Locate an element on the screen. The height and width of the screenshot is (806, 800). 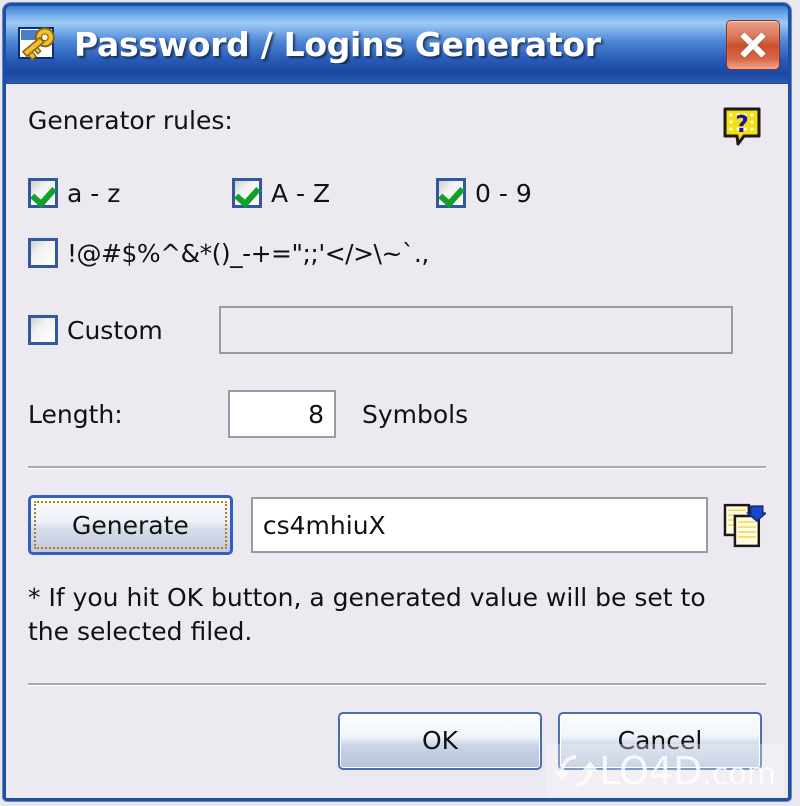
title-bar: Password / Logins Generator is located at coordinates (397, 45).